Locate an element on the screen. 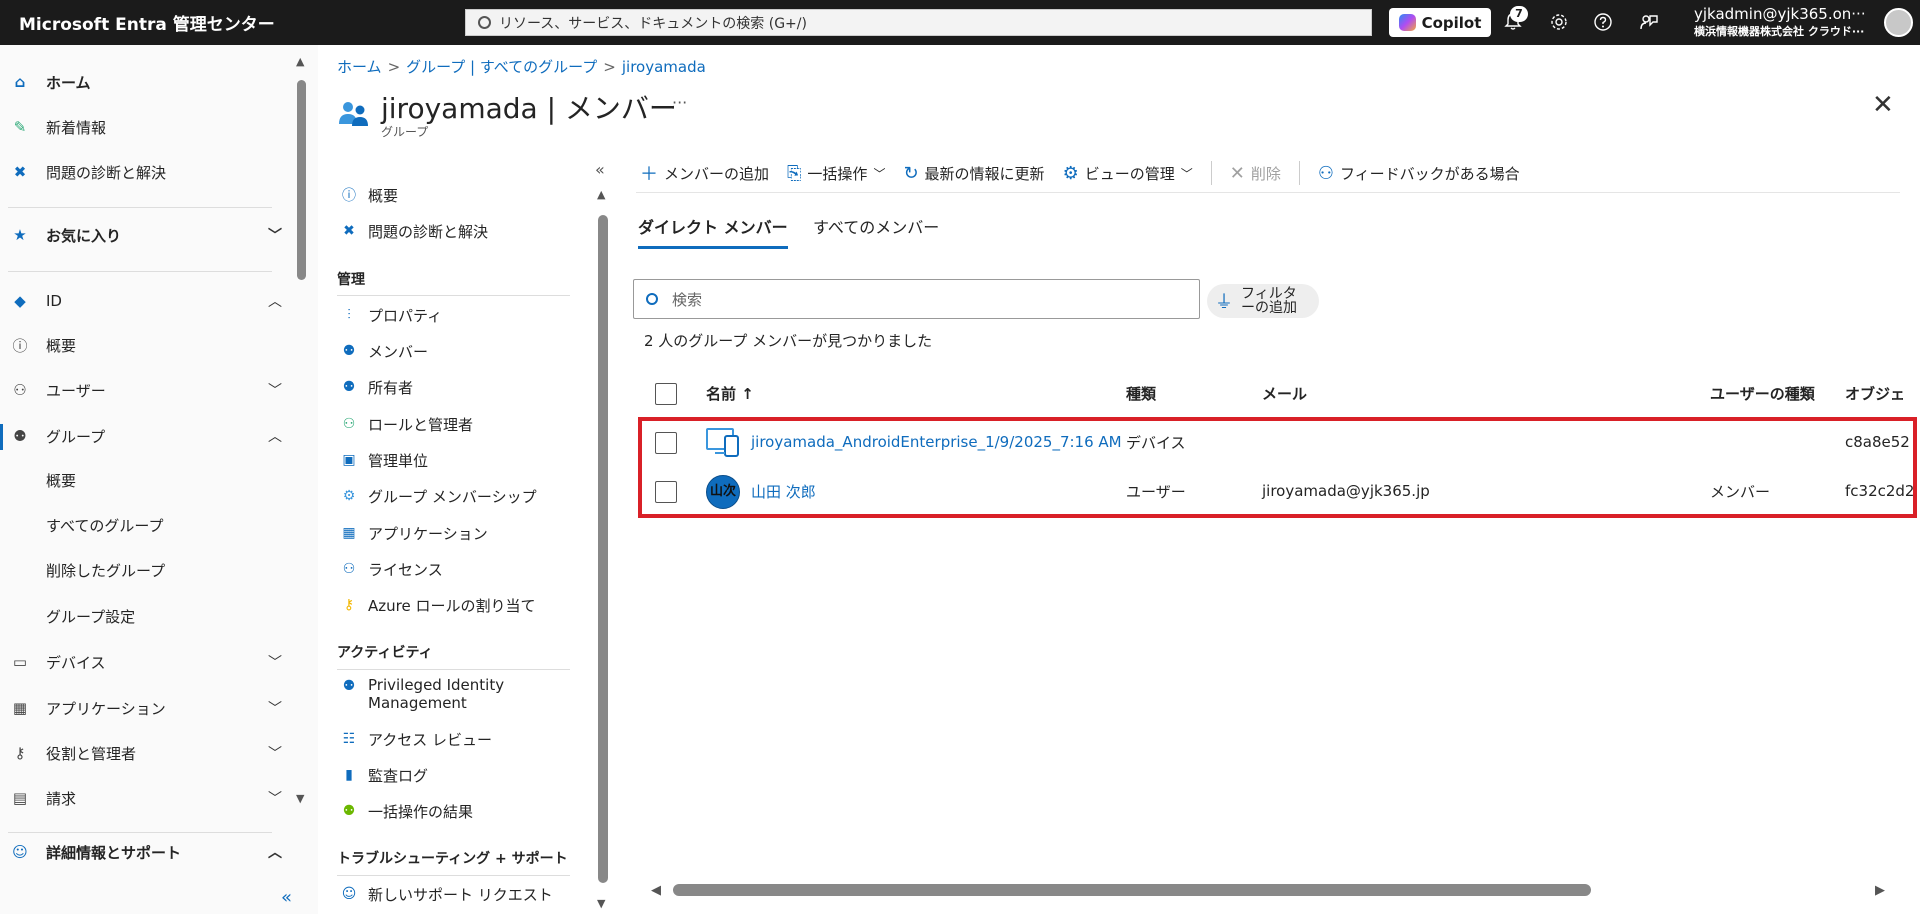 The height and width of the screenshot is (914, 1920). refresh-button: ↻ 最新の情報に更新 is located at coordinates (973, 173).